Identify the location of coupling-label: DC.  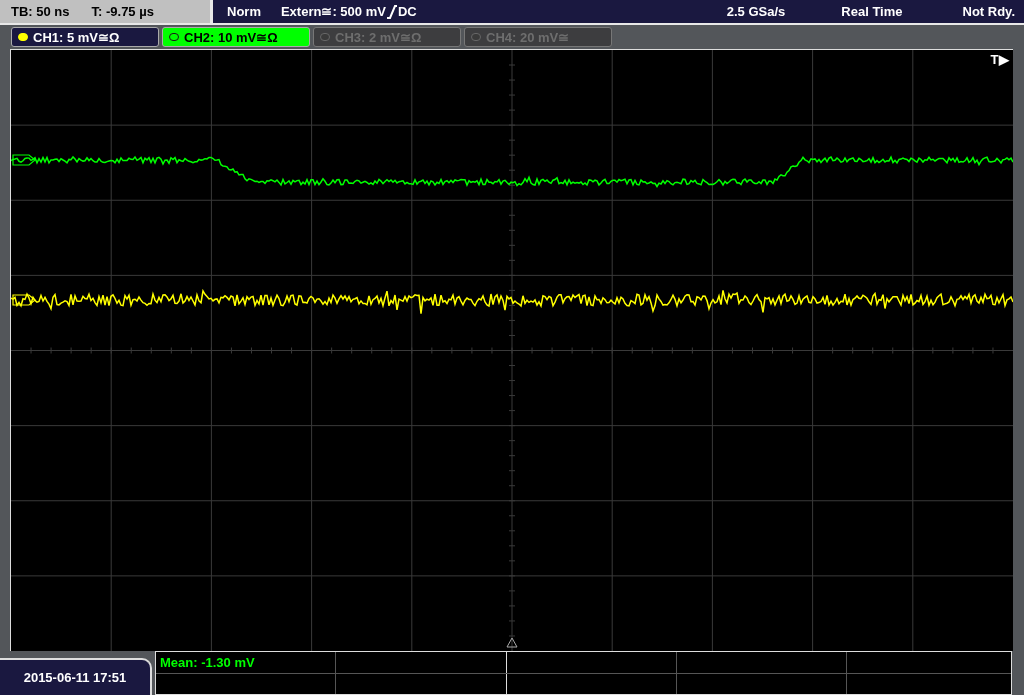
(407, 11).